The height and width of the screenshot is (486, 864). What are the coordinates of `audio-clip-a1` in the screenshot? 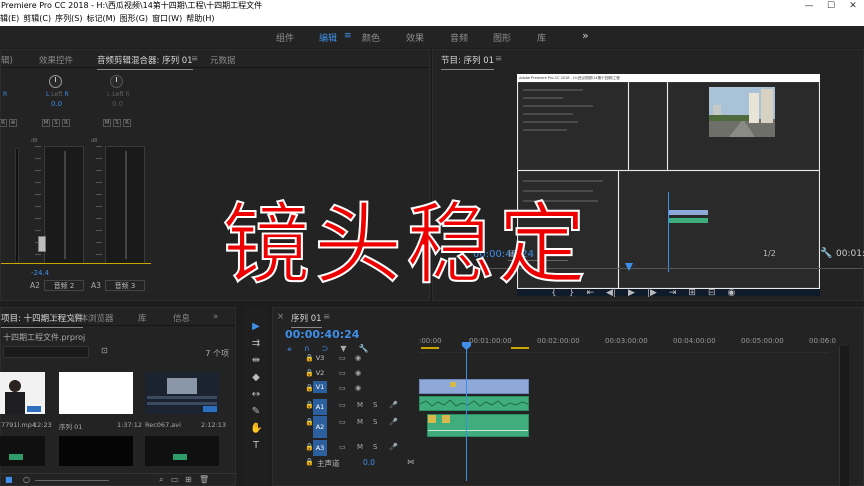 It's located at (474, 403).